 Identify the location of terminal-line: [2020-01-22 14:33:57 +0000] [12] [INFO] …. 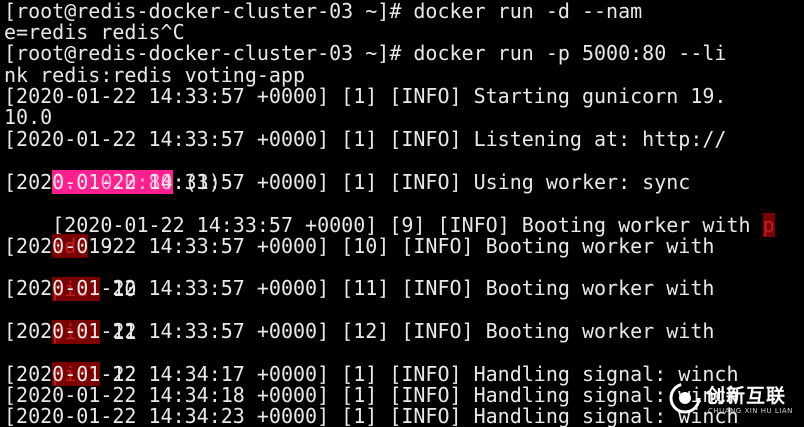
(359, 331).